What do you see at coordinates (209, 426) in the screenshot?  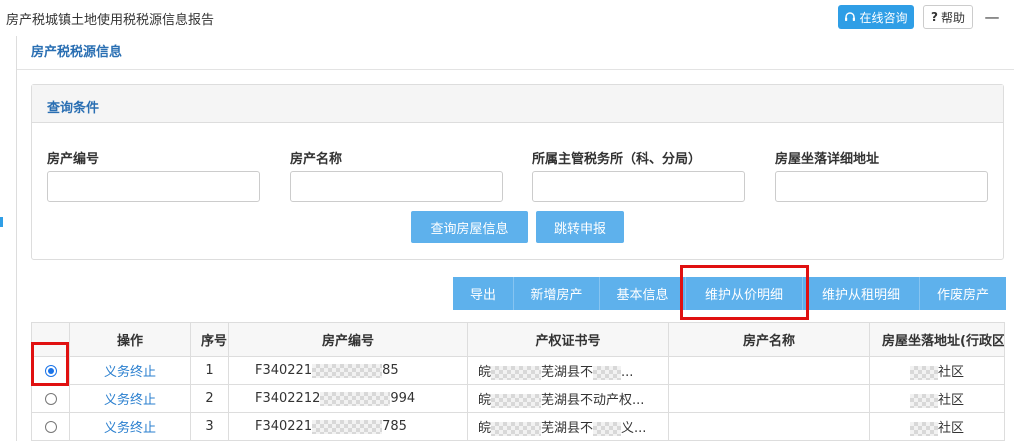 I see `row-index: 3` at bounding box center [209, 426].